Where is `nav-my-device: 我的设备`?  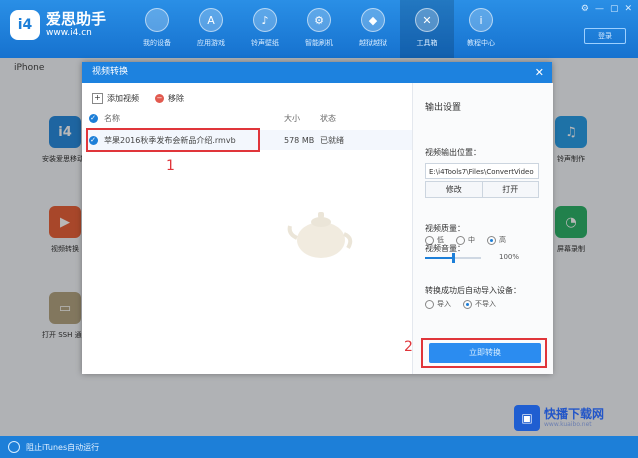
nav-my-device: 我的设备 is located at coordinates (157, 29).